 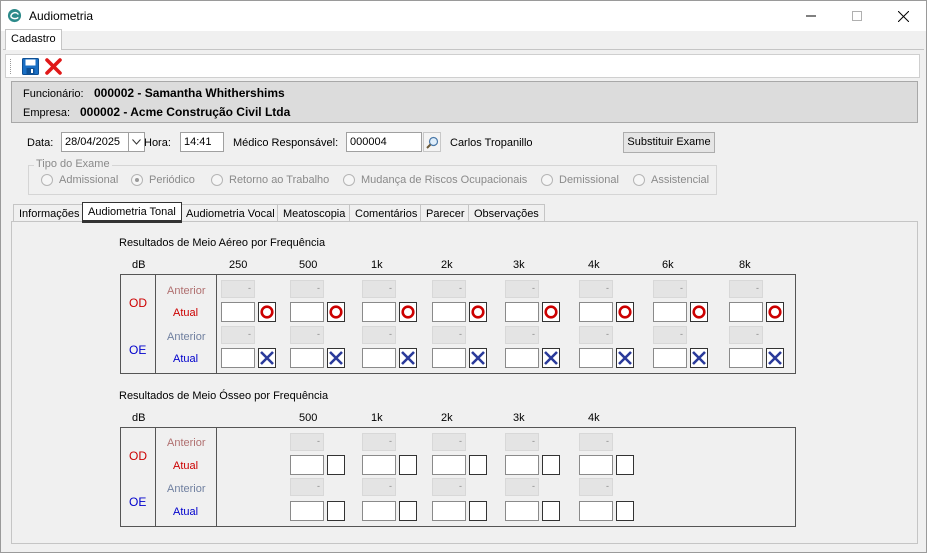 I want to click on aereo-oe-symbol-4k, so click(x=625, y=358).